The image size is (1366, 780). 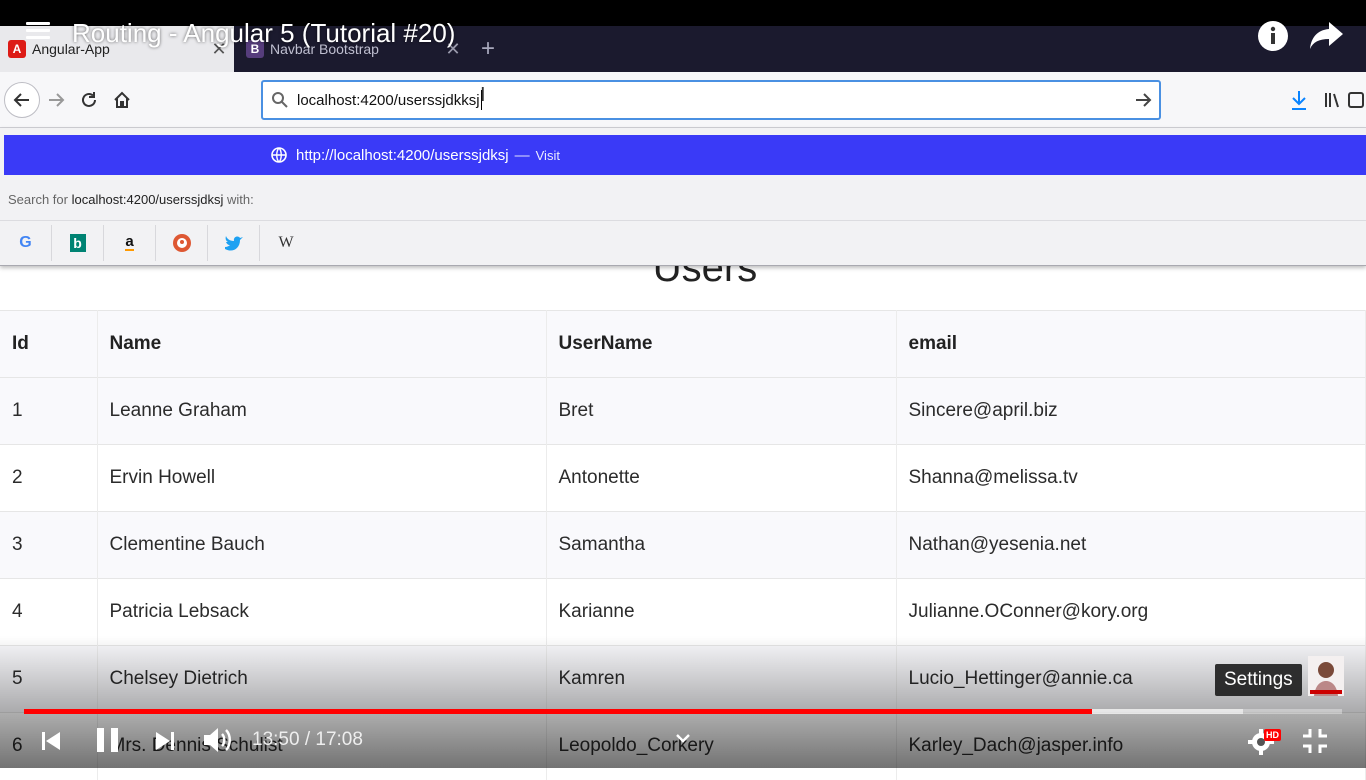 What do you see at coordinates (49, 612) in the screenshot?
I see `cell-id: 4` at bounding box center [49, 612].